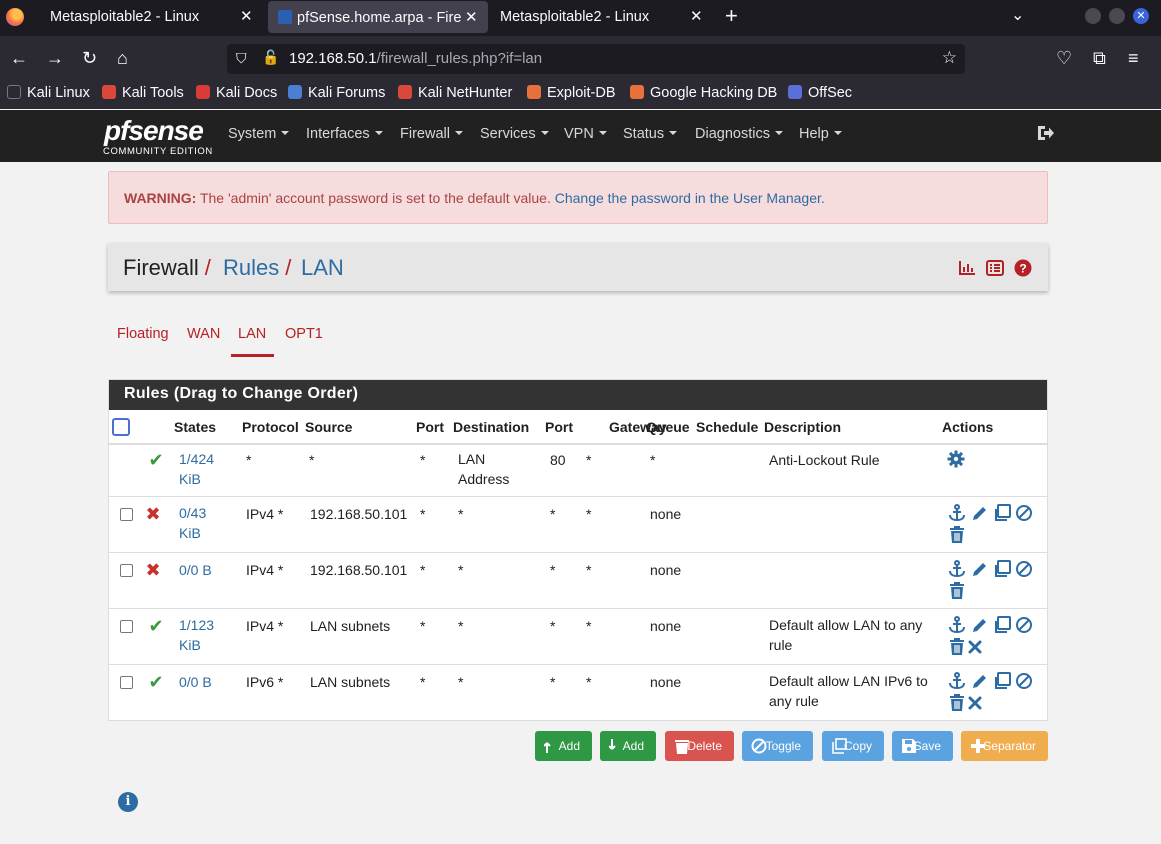 Image resolution: width=1161 pixels, height=844 pixels. What do you see at coordinates (196, 635) in the screenshot?
I see `states-link: 1/123 KiB` at bounding box center [196, 635].